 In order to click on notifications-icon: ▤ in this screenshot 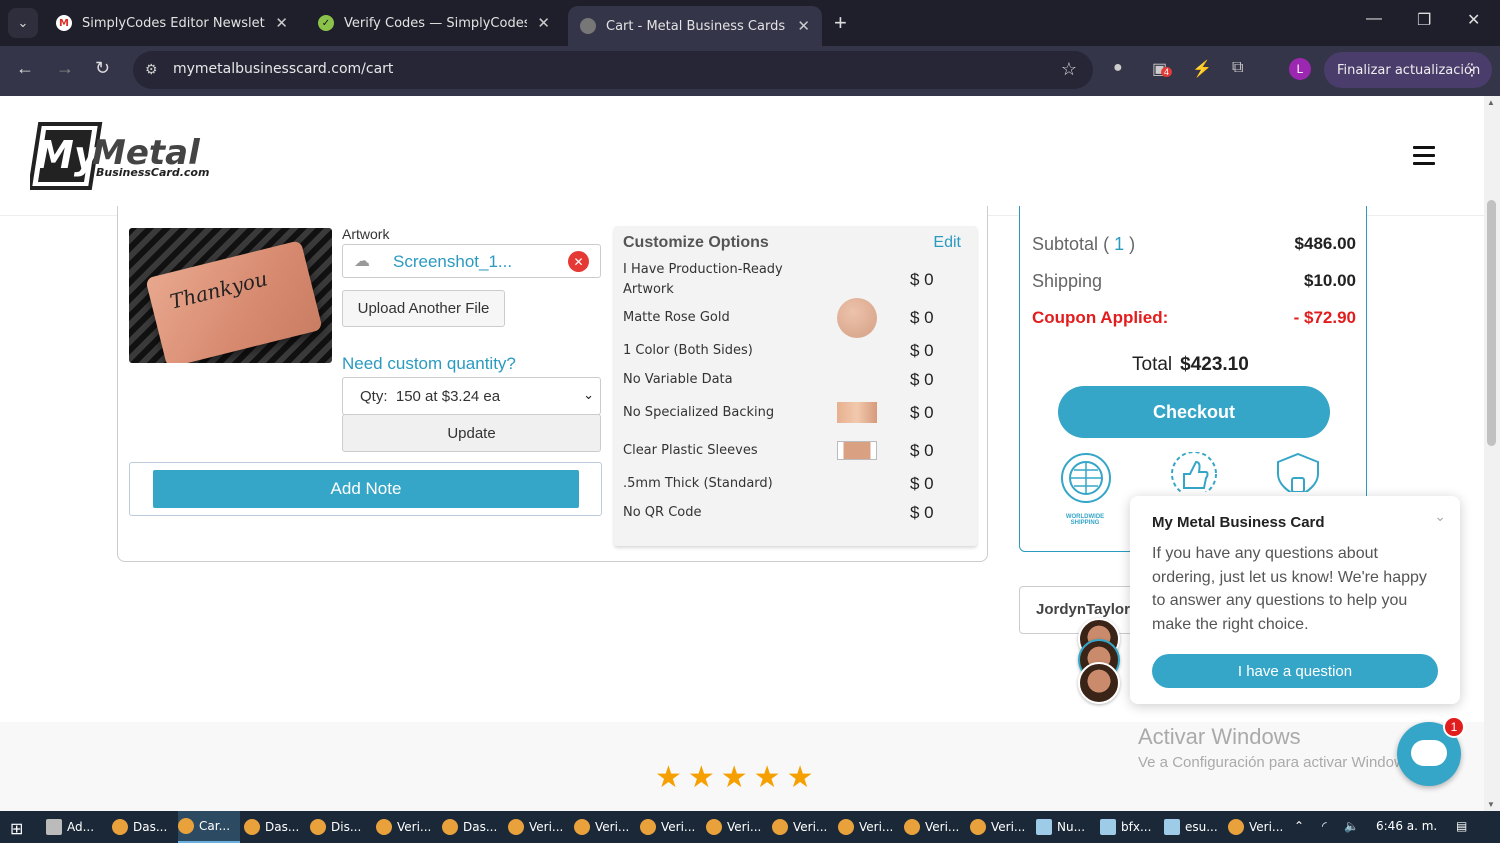, I will do `click(1461, 826)`.